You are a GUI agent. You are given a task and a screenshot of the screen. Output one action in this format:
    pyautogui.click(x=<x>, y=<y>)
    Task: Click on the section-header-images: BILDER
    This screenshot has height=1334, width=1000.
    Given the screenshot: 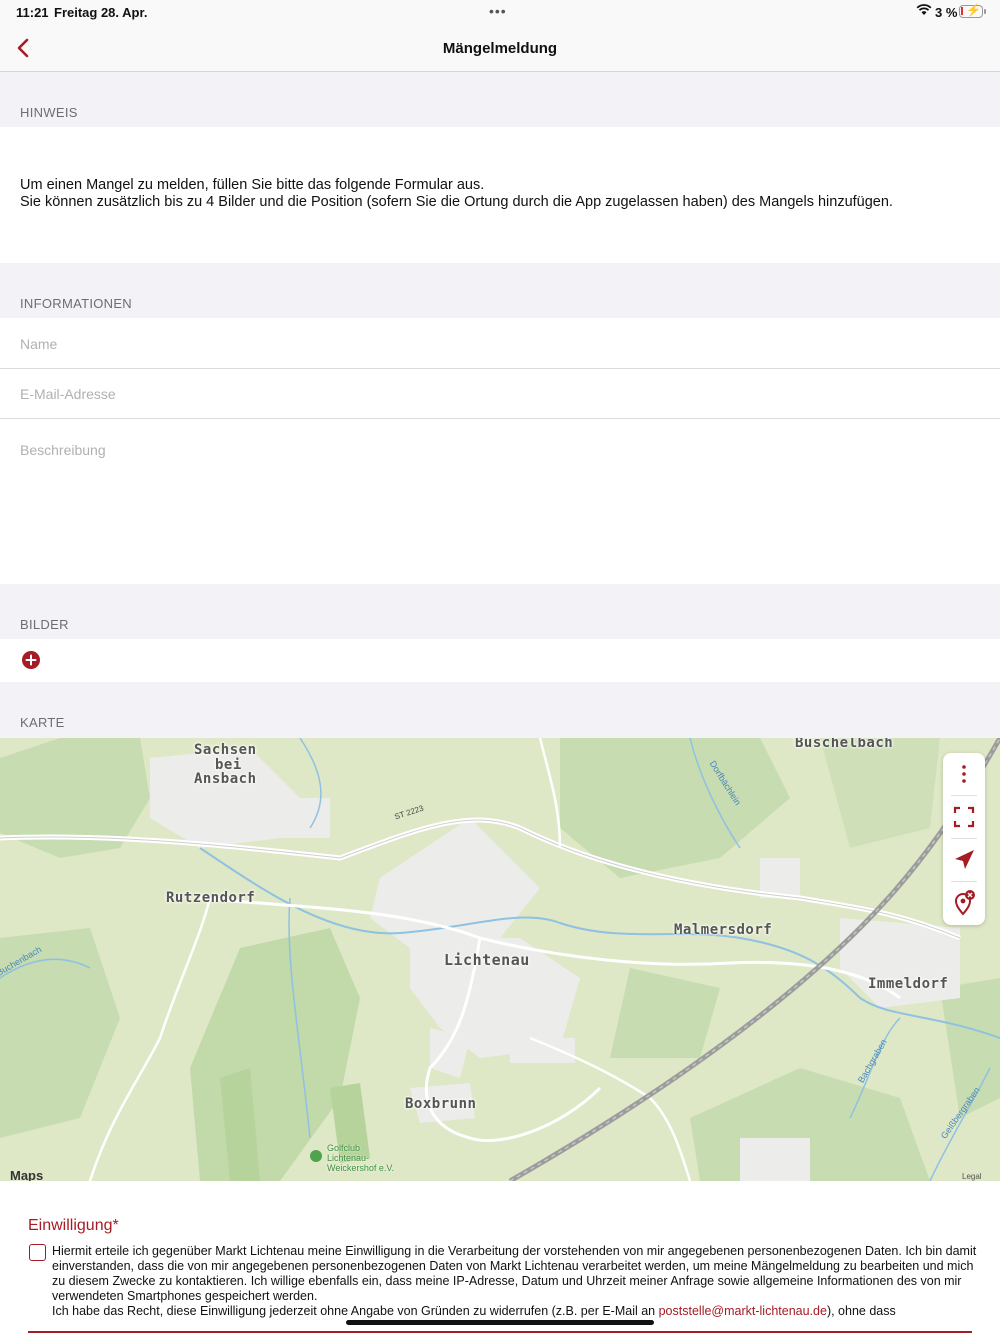 What is the action you would take?
    pyautogui.click(x=44, y=624)
    